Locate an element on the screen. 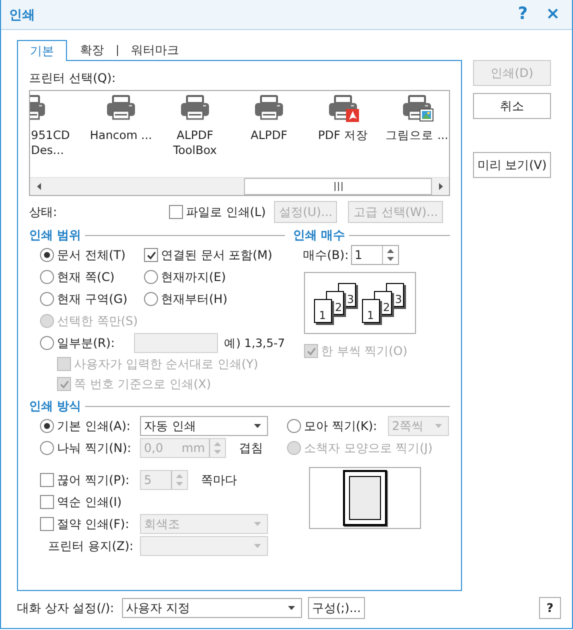 The image size is (573, 630). option-label: 한 부씩 찍기(O) is located at coordinates (364, 351).